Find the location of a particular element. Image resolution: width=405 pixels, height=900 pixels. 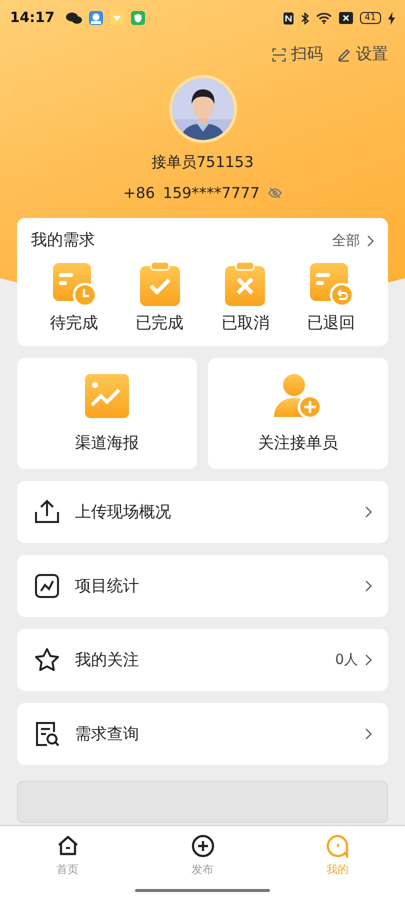

scan-icon is located at coordinates (279, 55).